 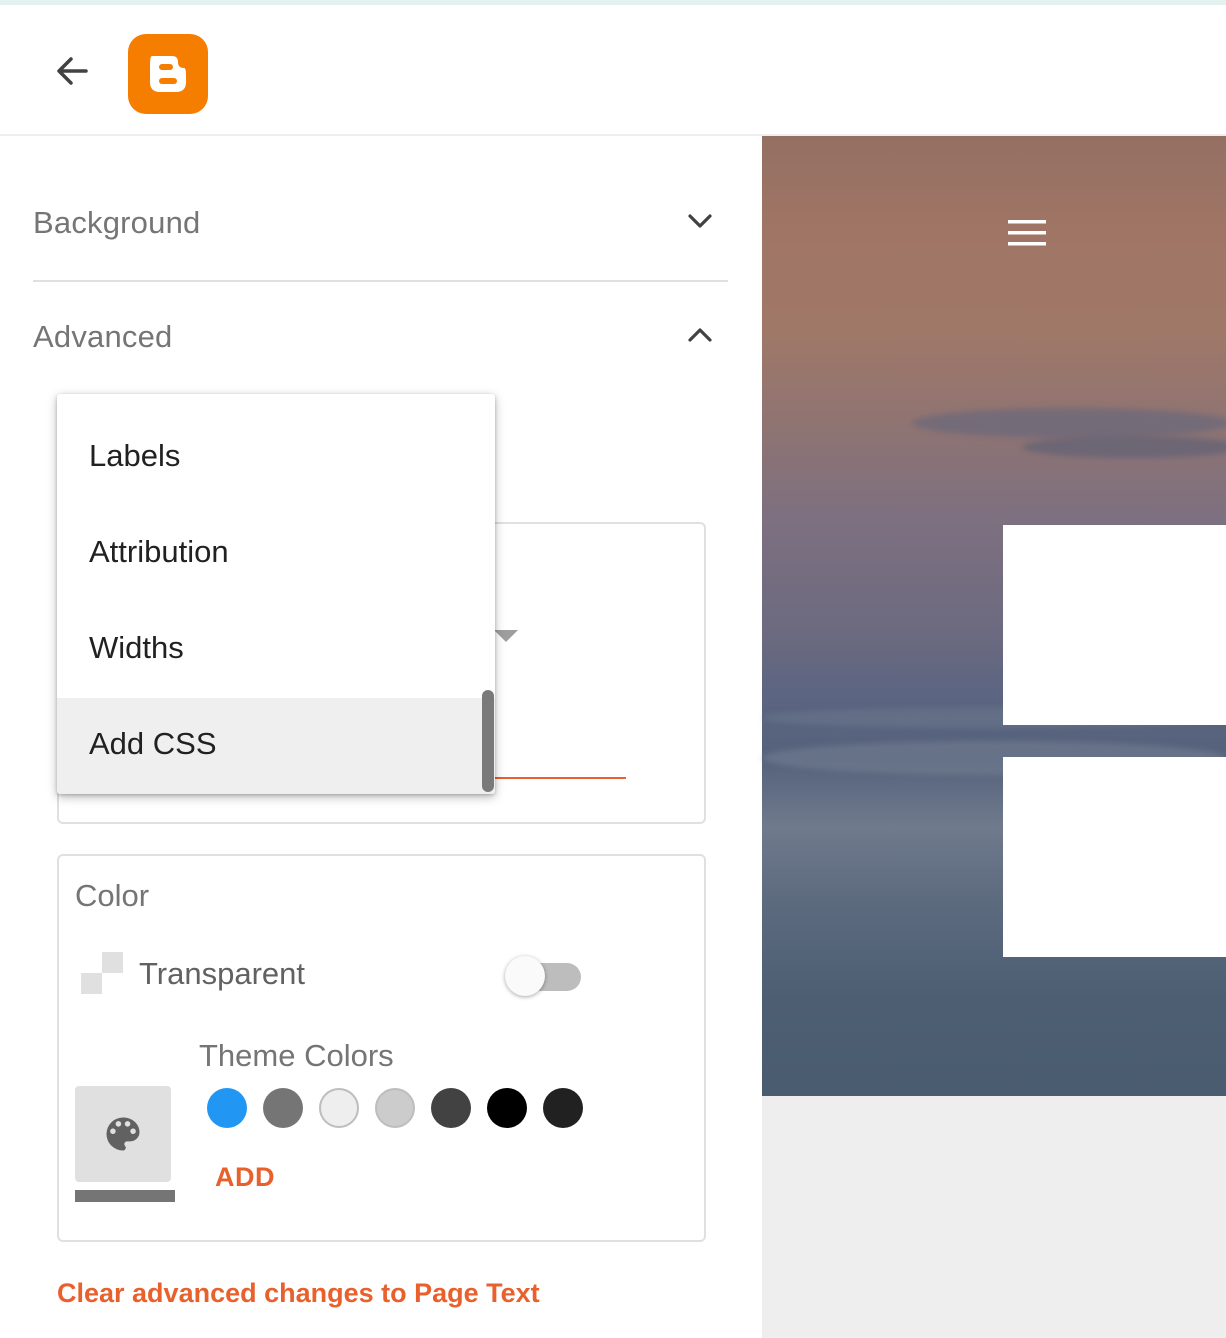 What do you see at coordinates (488, 741) in the screenshot?
I see `menu-scrollbar` at bounding box center [488, 741].